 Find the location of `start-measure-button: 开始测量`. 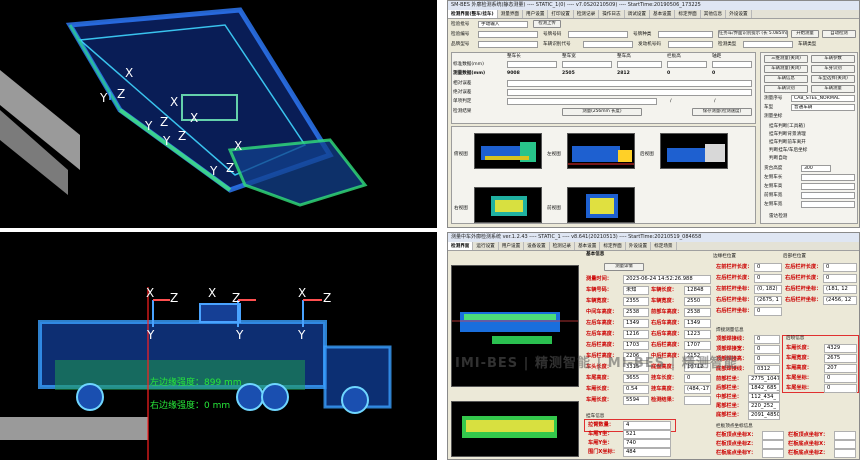

start-measure-button: 开始测量 is located at coordinates (805, 34).